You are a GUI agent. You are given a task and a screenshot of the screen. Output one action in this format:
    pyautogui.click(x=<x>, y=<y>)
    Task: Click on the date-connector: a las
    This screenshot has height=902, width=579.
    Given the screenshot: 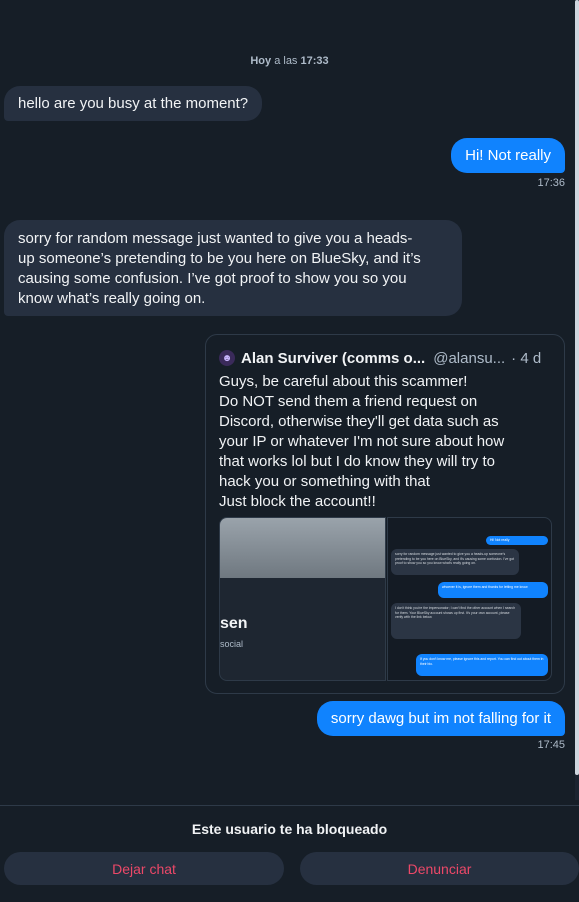 What is the action you would take?
    pyautogui.click(x=286, y=61)
    